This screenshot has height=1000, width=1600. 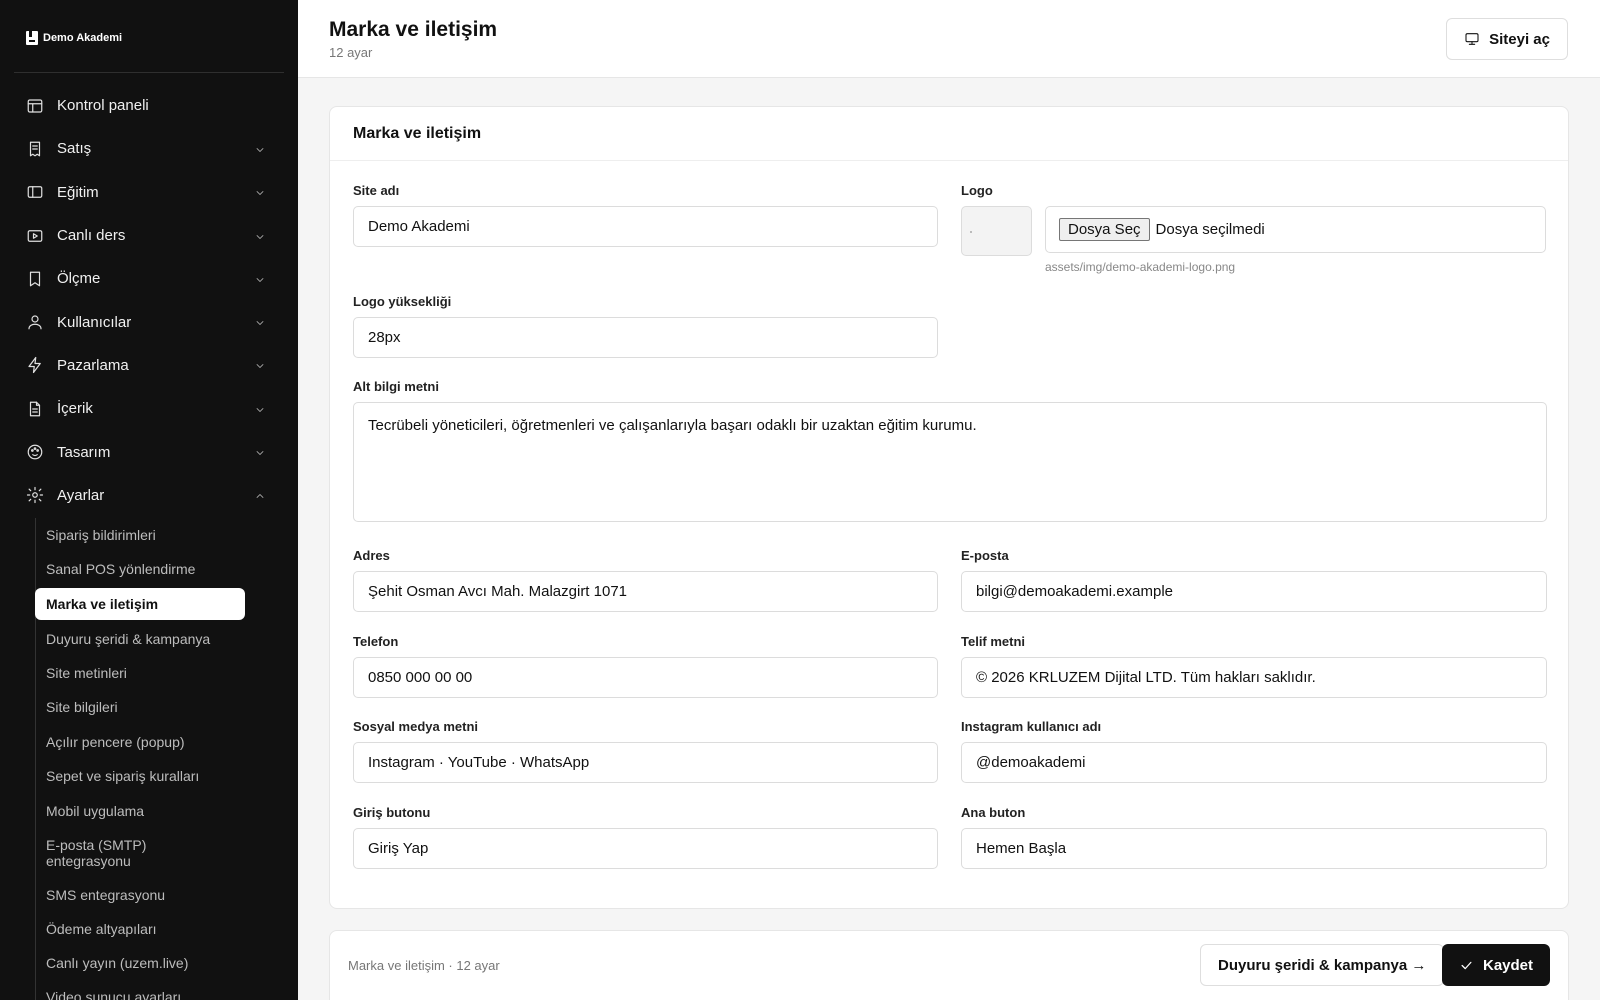 I want to click on main-button-input: Hemen Başla, so click(x=1254, y=848).